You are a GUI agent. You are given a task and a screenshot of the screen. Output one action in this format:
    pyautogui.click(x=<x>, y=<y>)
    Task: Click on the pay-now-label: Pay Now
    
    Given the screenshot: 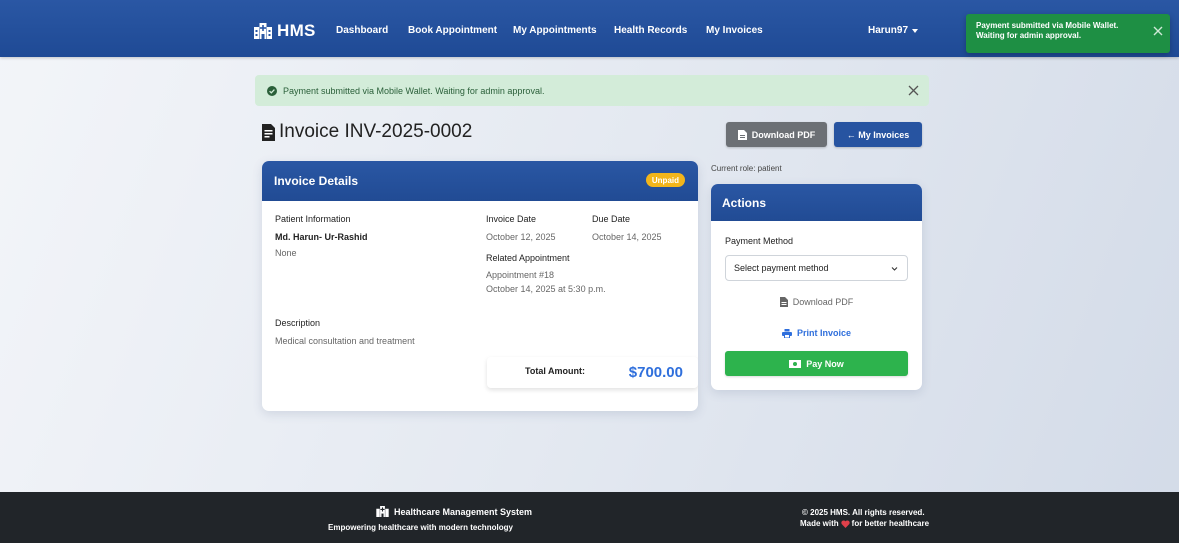 What is the action you would take?
    pyautogui.click(x=825, y=363)
    